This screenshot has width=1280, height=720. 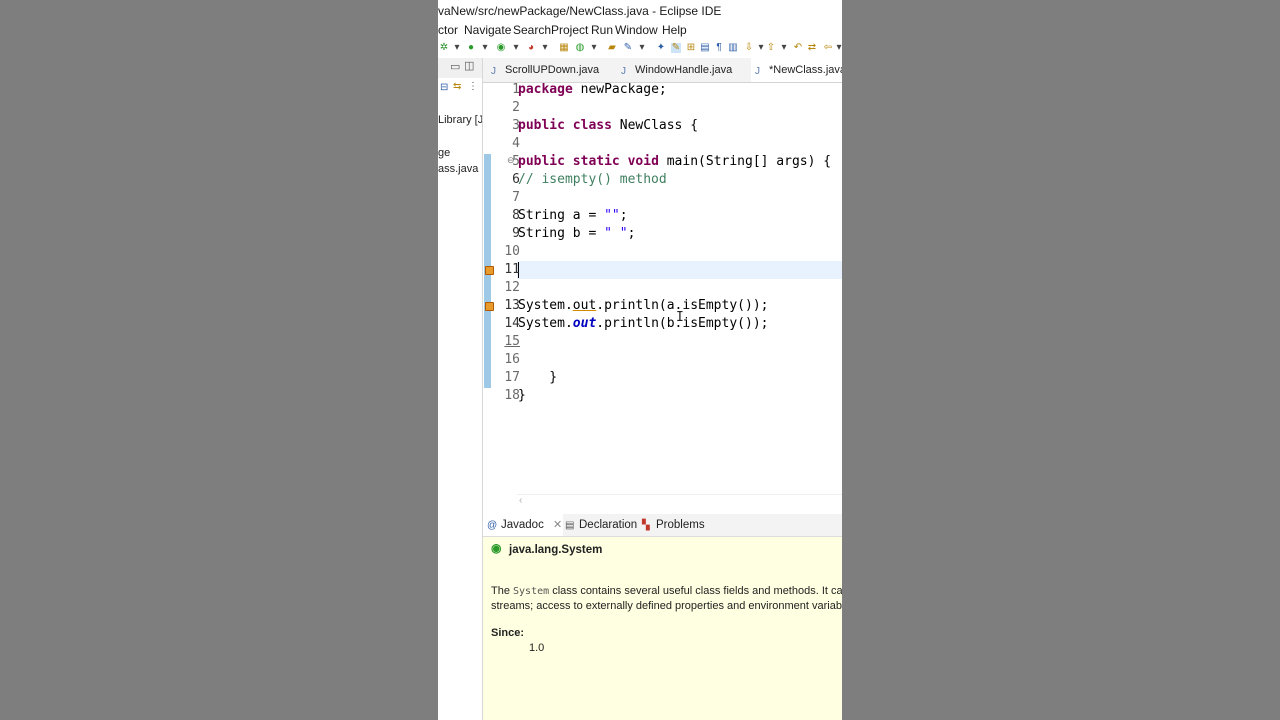 I want to click on at-icon: @, so click(x=492, y=525).